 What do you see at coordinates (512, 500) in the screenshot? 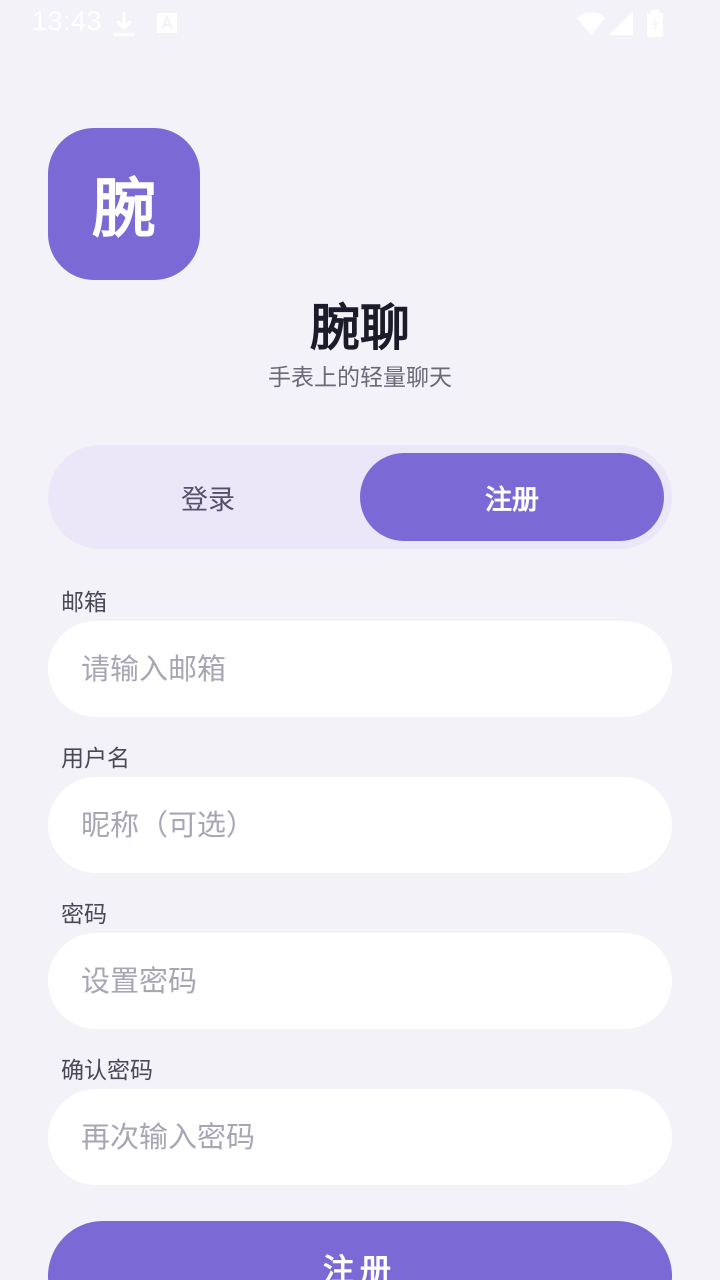
I see `tab-register-label: 注册` at bounding box center [512, 500].